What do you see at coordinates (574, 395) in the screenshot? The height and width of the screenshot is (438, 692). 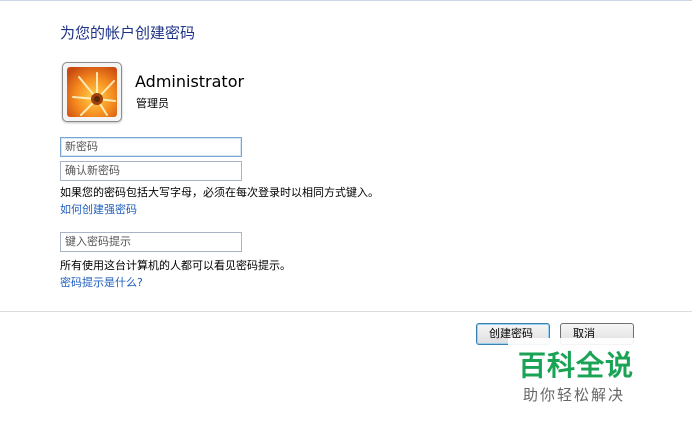 I see `watermark-subtitle: 助你轻松解决` at bounding box center [574, 395].